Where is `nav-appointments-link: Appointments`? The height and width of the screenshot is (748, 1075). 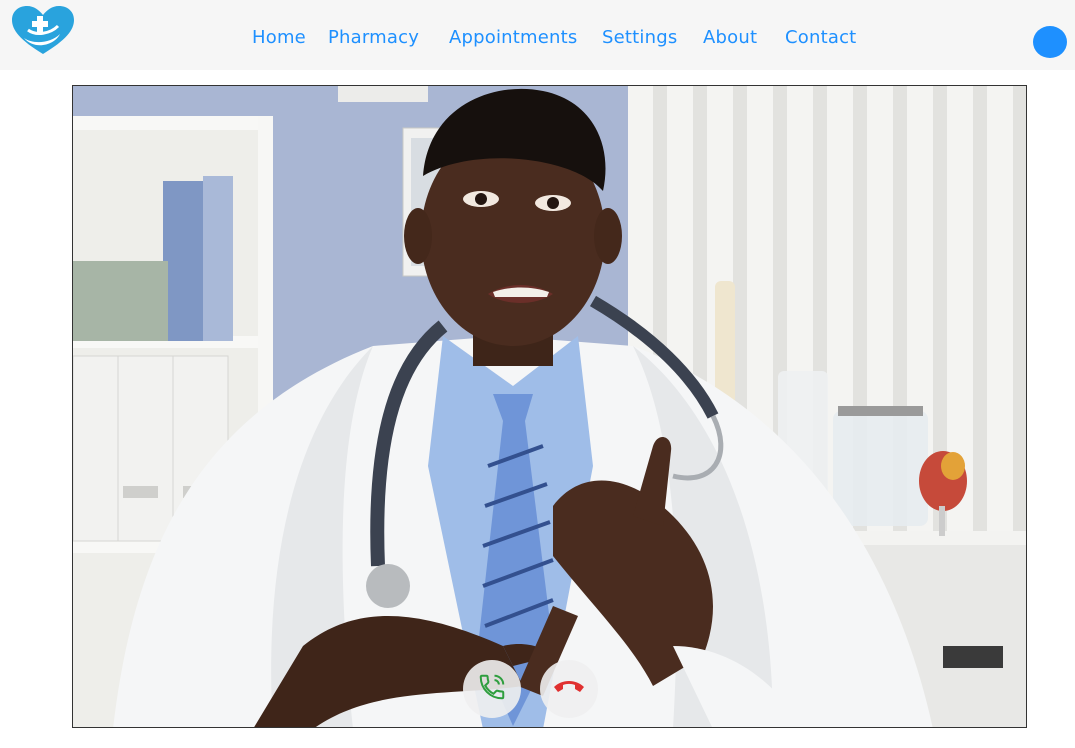 nav-appointments-link: Appointments is located at coordinates (513, 37).